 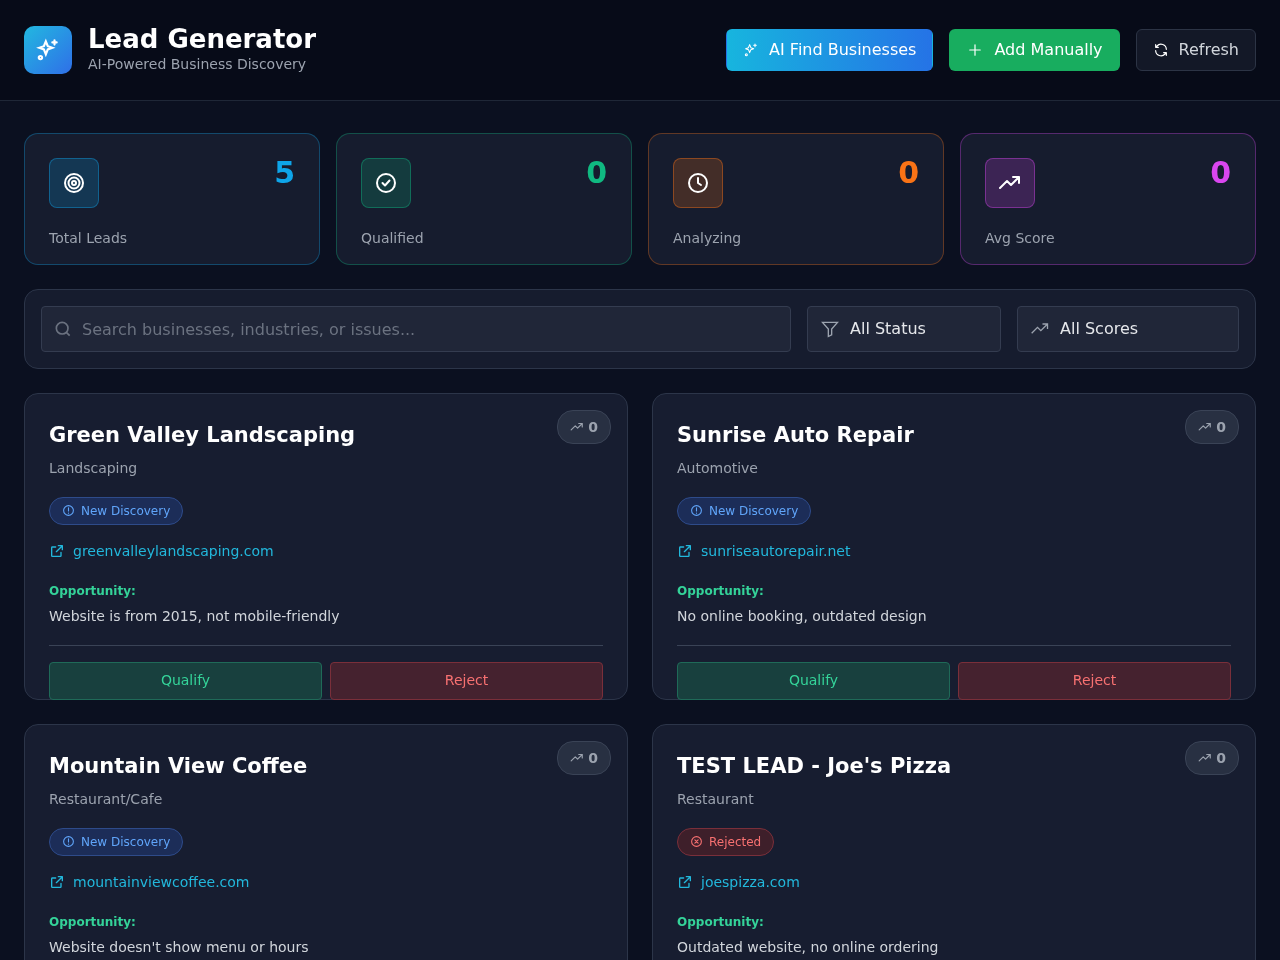 What do you see at coordinates (63, 329) in the screenshot?
I see `search-icon` at bounding box center [63, 329].